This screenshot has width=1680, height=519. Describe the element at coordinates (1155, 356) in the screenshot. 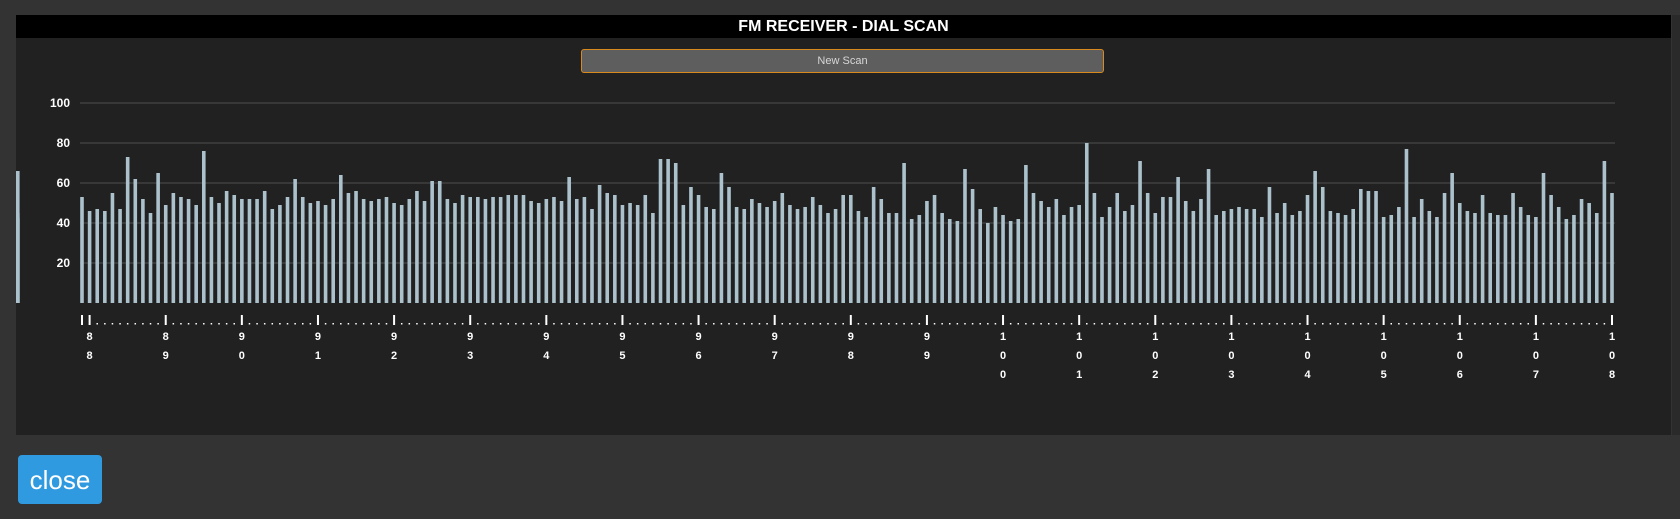

I see `x-tick-label: 102` at that location.